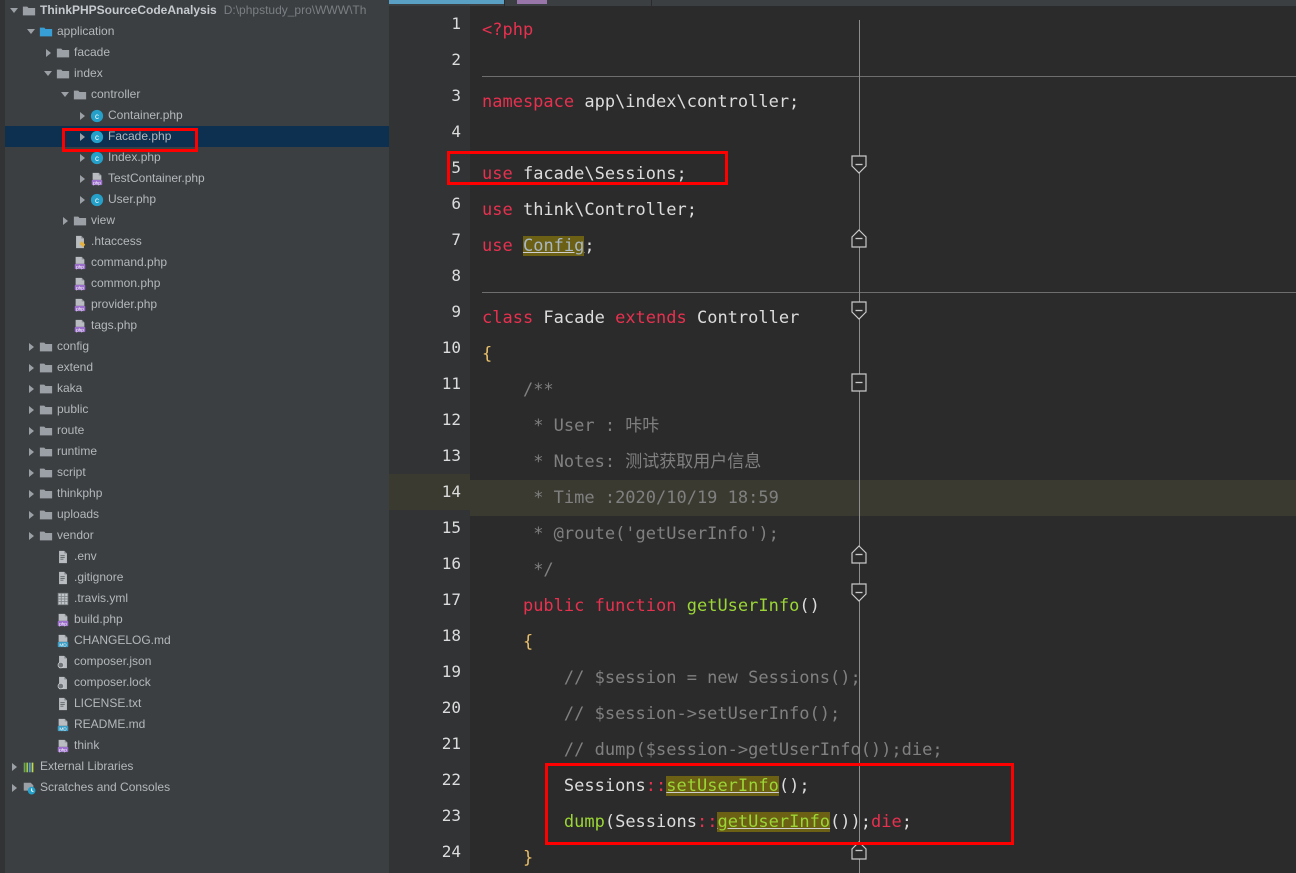 The image size is (1296, 873). Describe the element at coordinates (197, 367) in the screenshot. I see `tree-item-extend: extend` at that location.